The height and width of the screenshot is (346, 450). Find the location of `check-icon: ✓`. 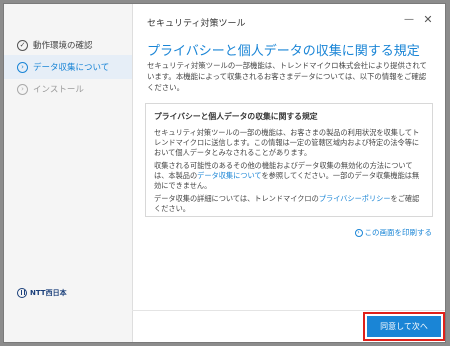

check-icon: ✓ is located at coordinates (22, 45).